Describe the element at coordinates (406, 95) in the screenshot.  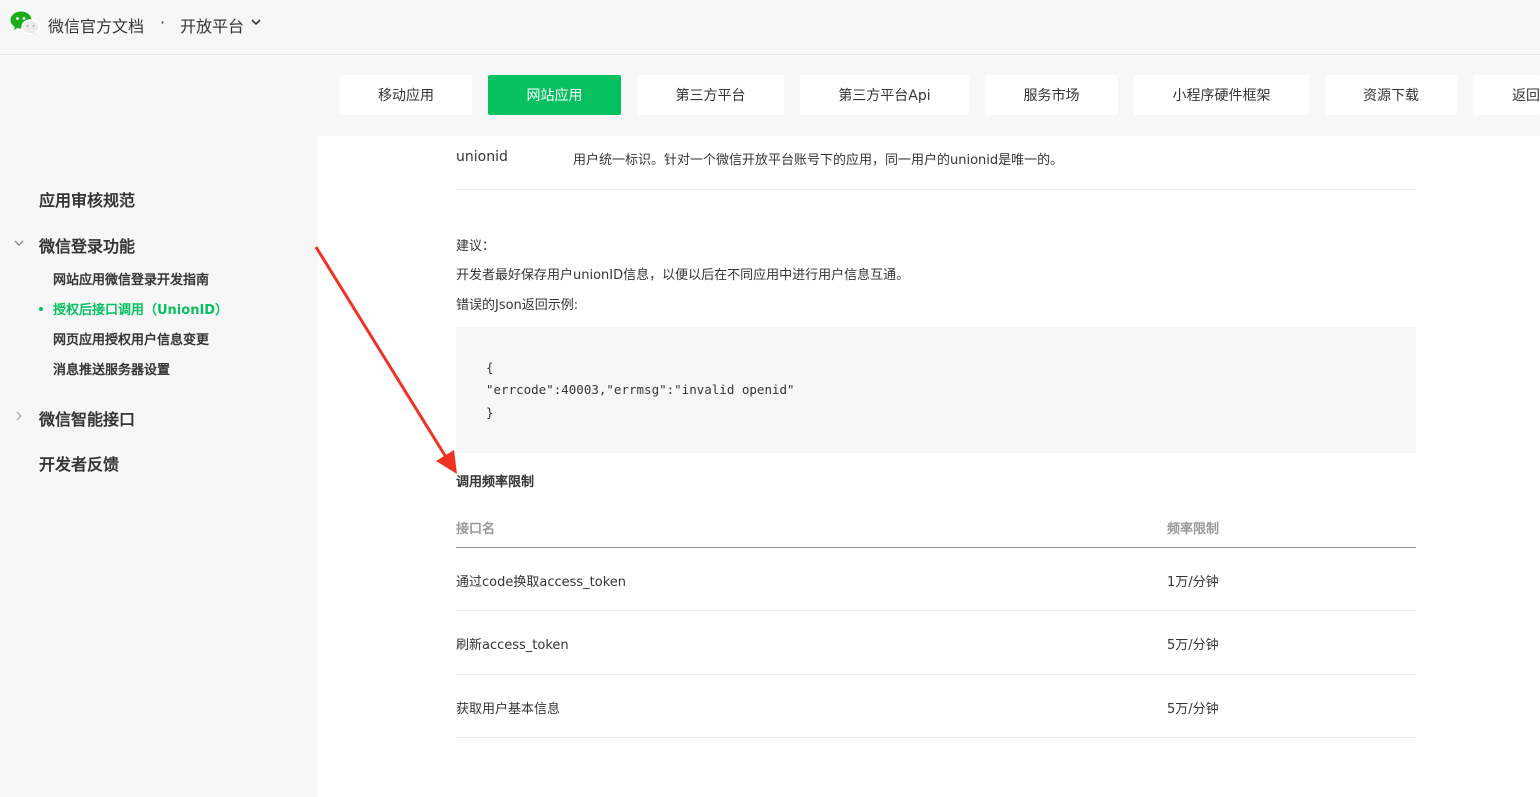
I see `tab-mobile-app: 移动应用` at that location.